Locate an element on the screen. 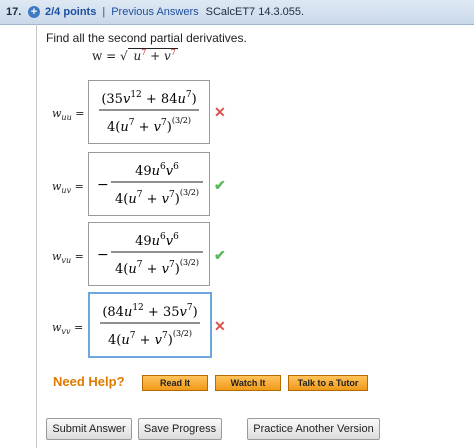 This screenshot has height=448, width=474. answer-input-wvu: − 49u6v6 4(u7 + v7)(3/2) is located at coordinates (149, 254).